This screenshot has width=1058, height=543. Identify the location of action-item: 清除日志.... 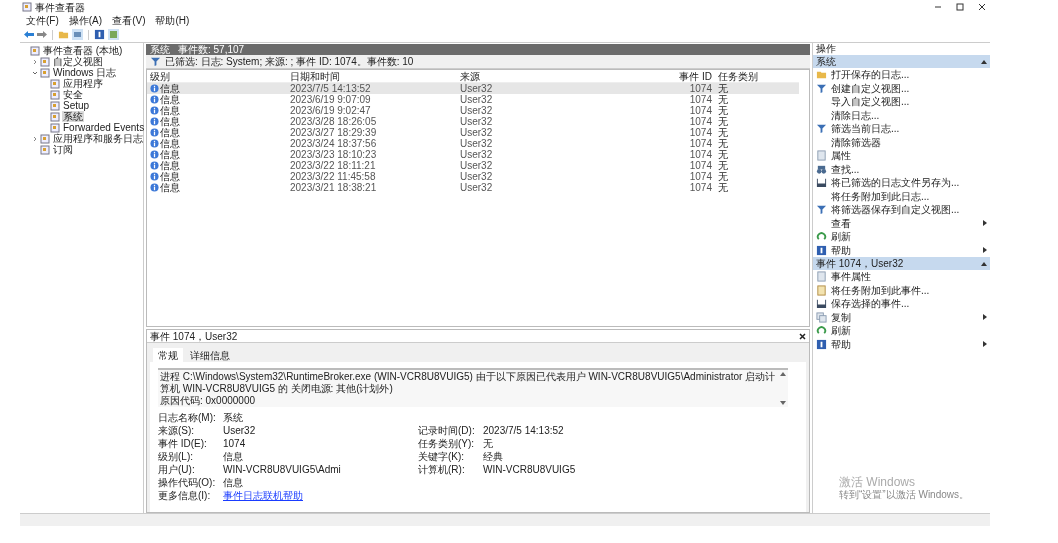
(901, 115).